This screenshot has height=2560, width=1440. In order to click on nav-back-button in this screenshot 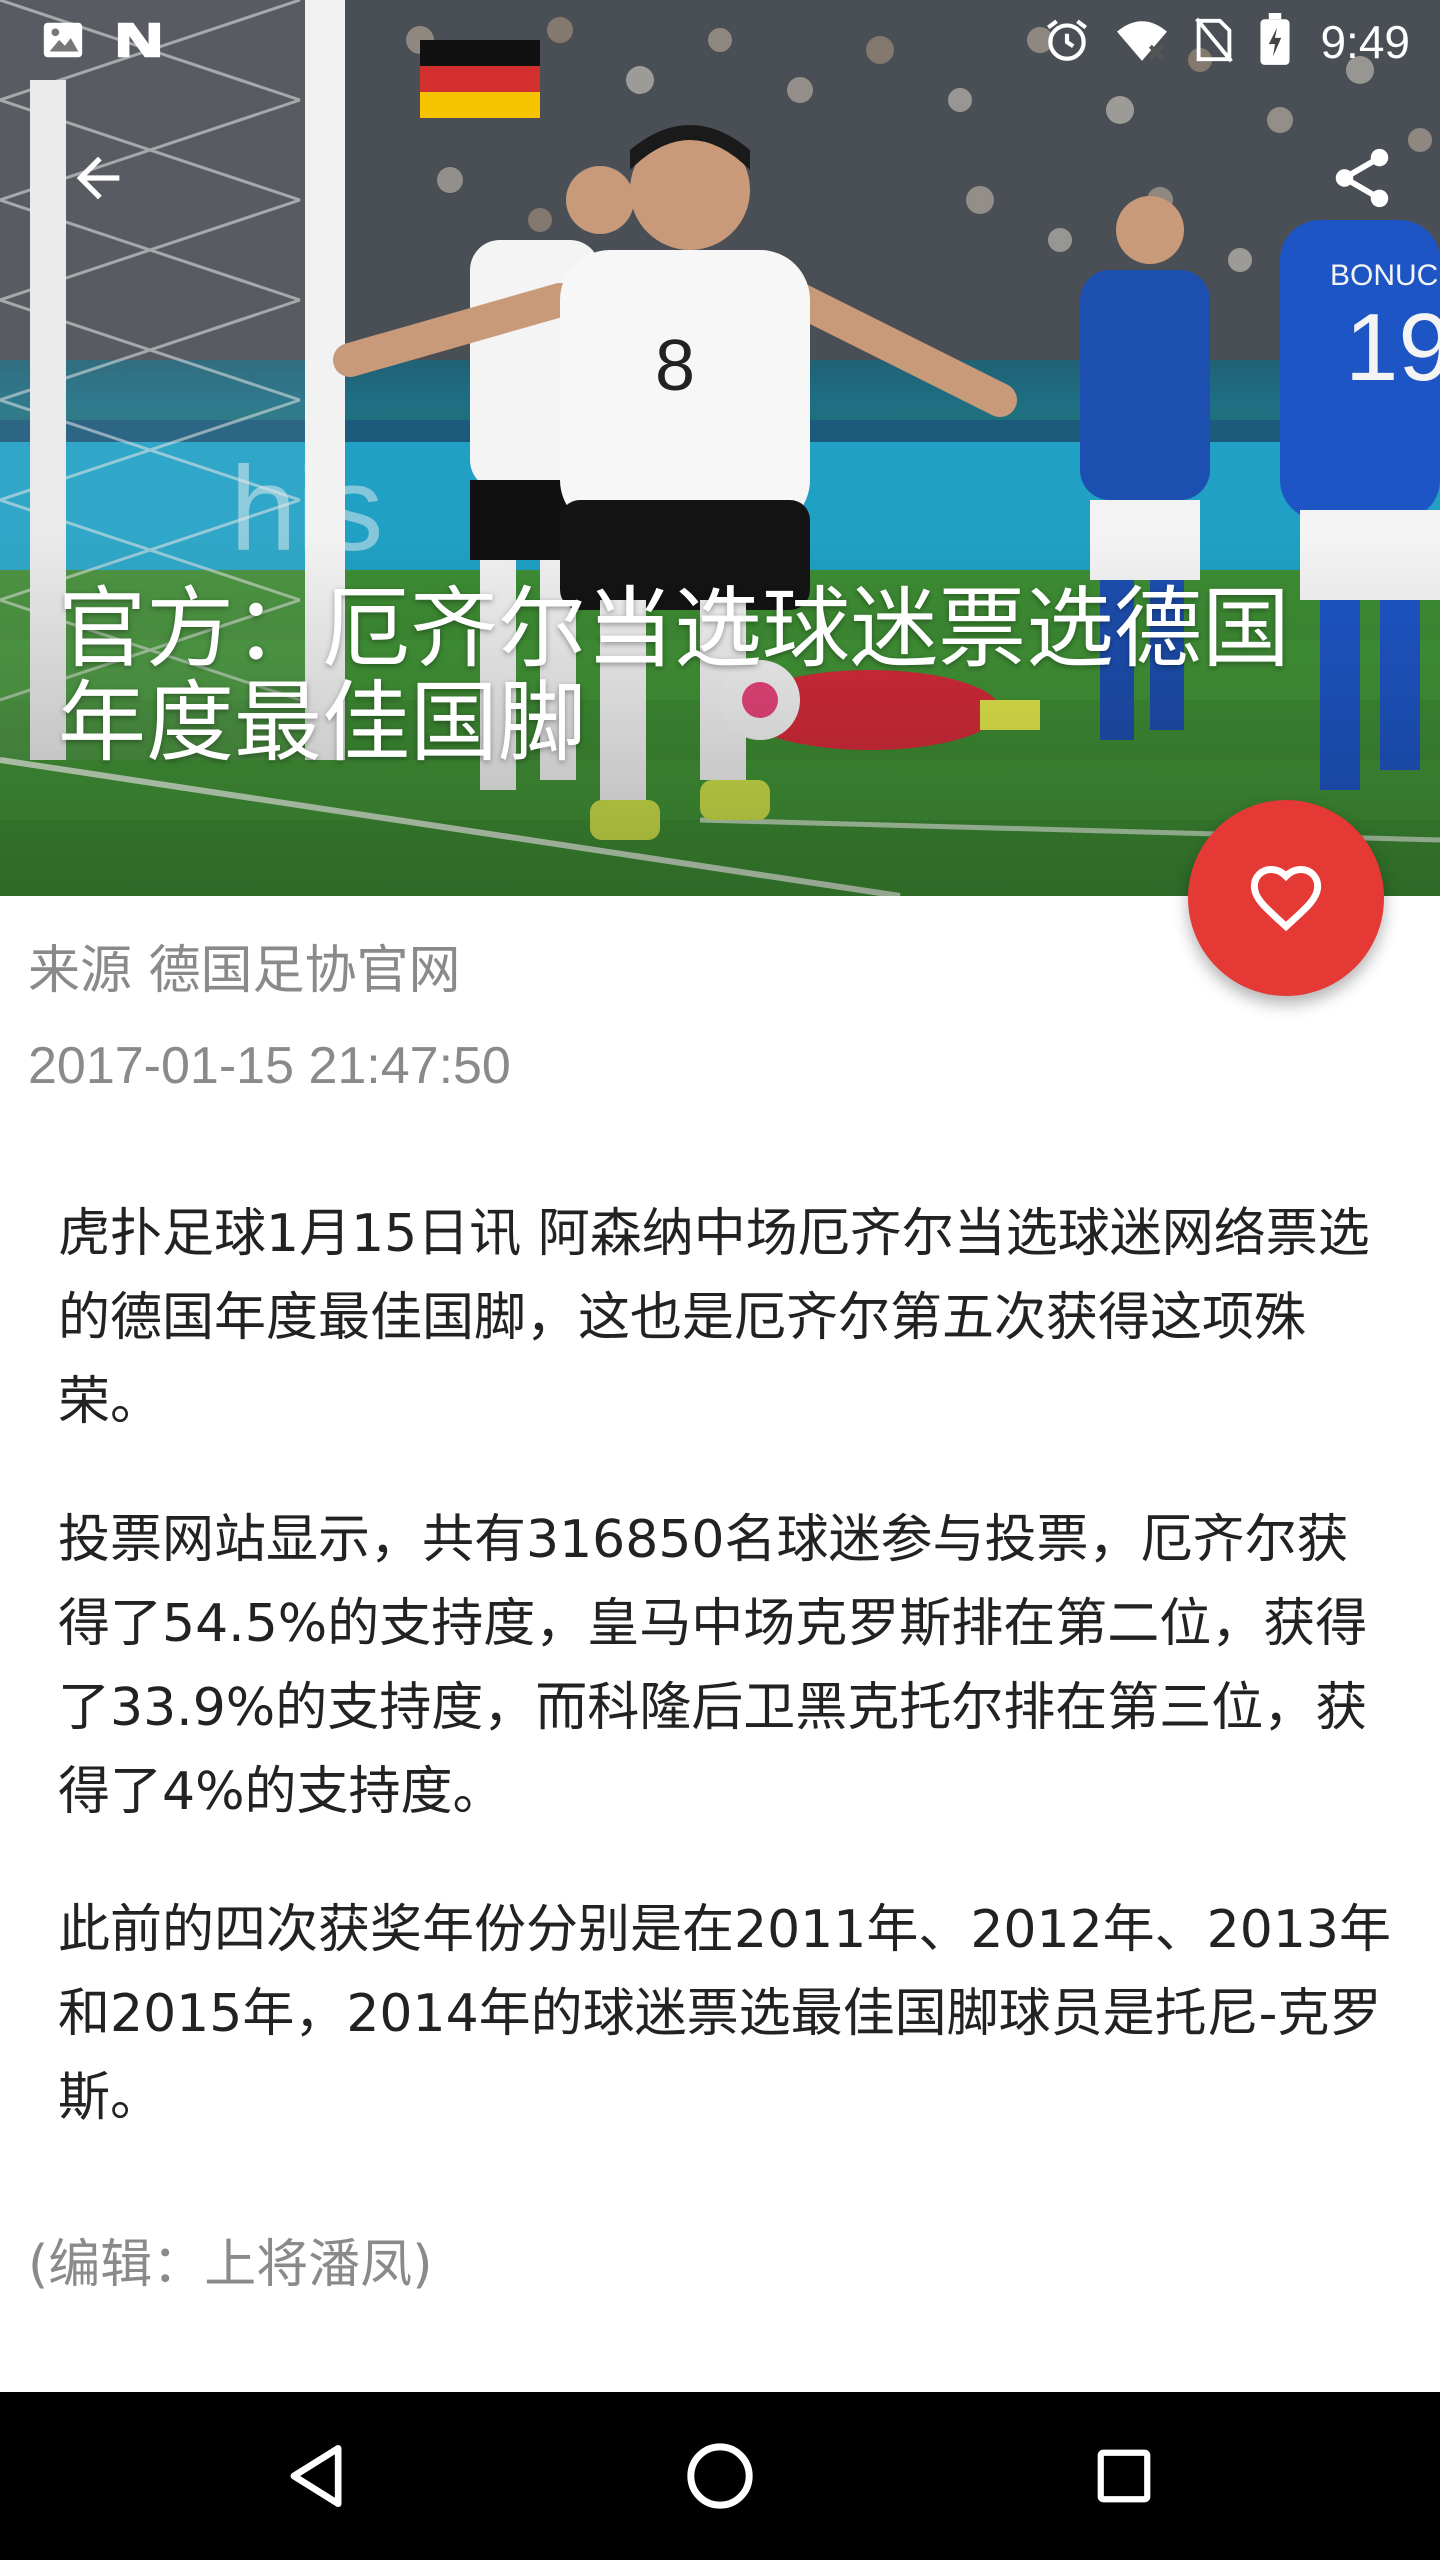, I will do `click(316, 2476)`.